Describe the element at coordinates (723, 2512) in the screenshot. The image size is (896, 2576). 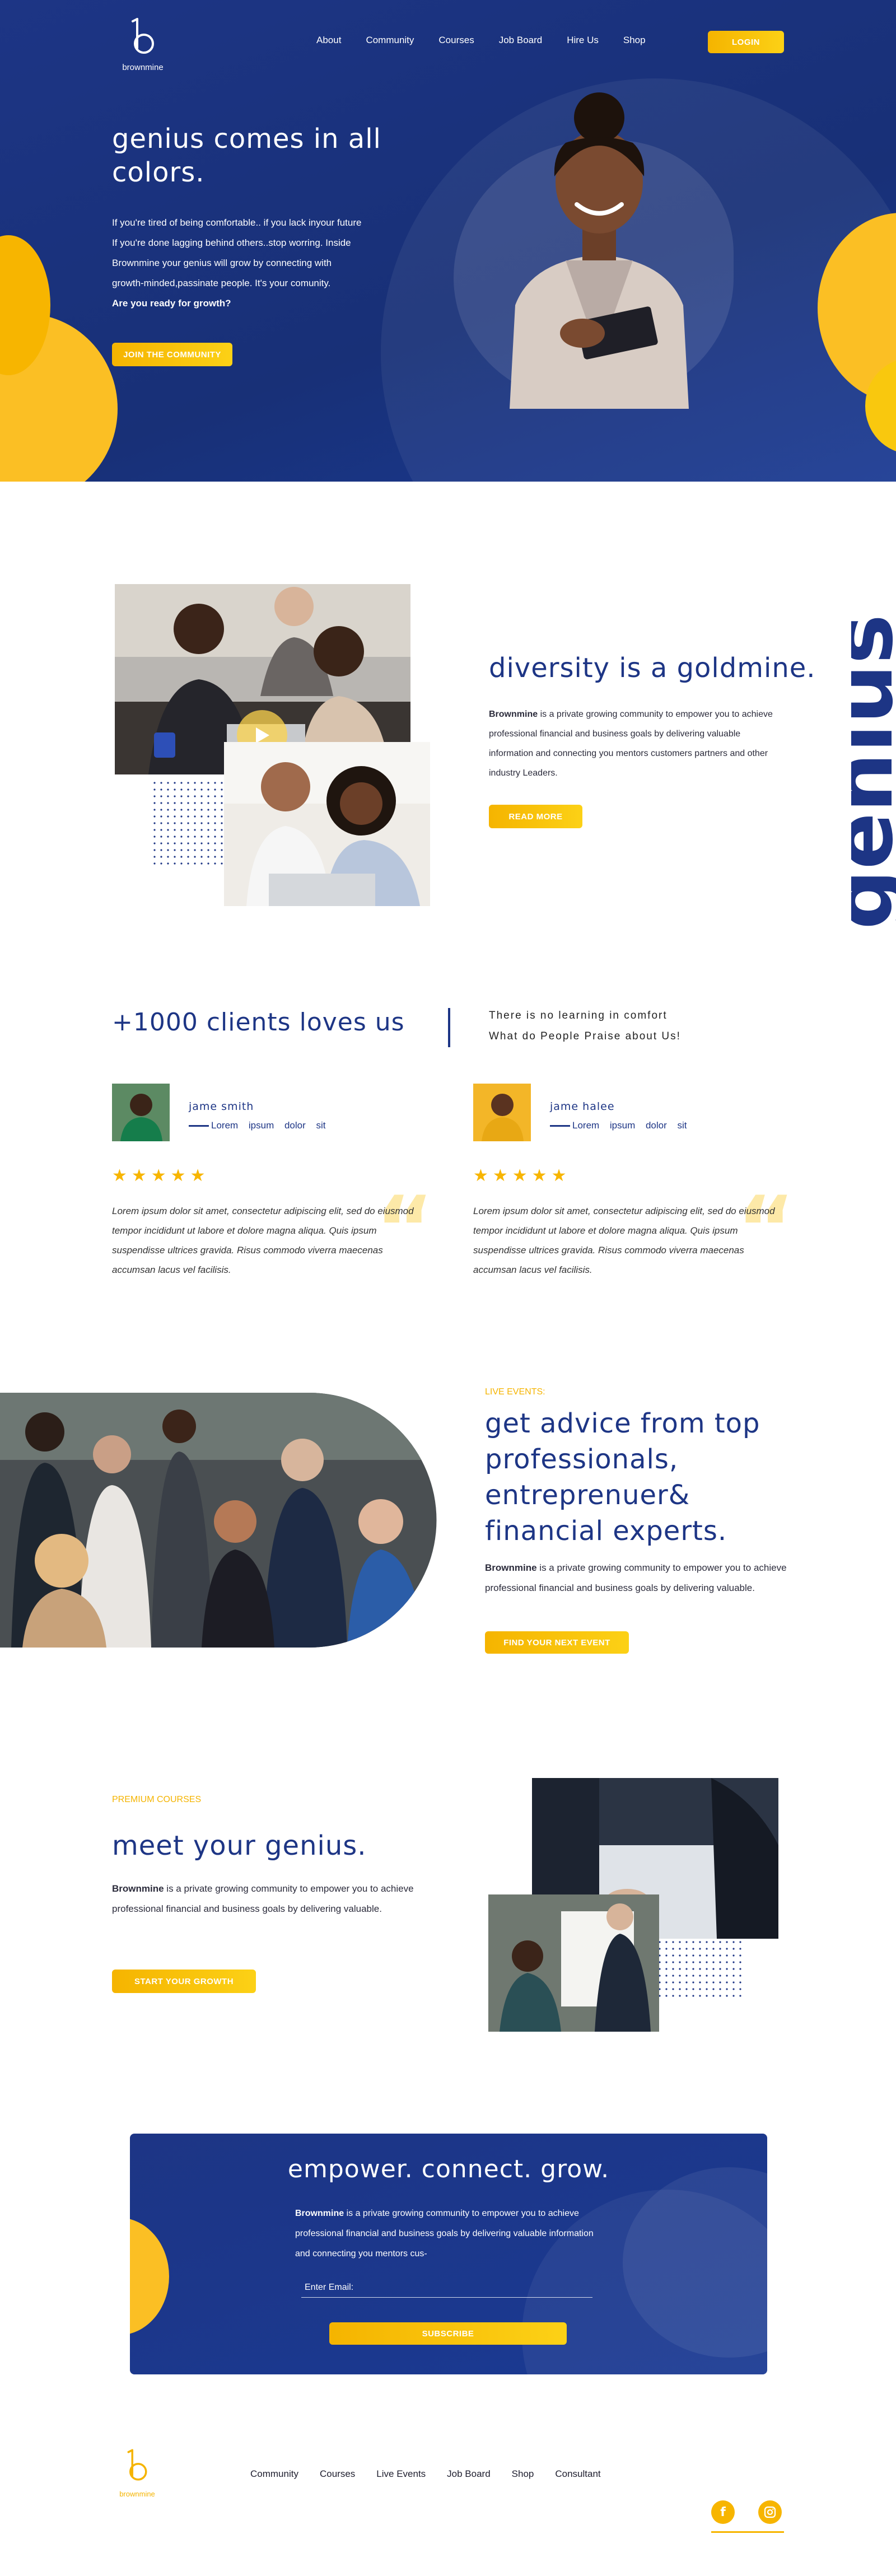
I see `facebook-icon: f` at that location.